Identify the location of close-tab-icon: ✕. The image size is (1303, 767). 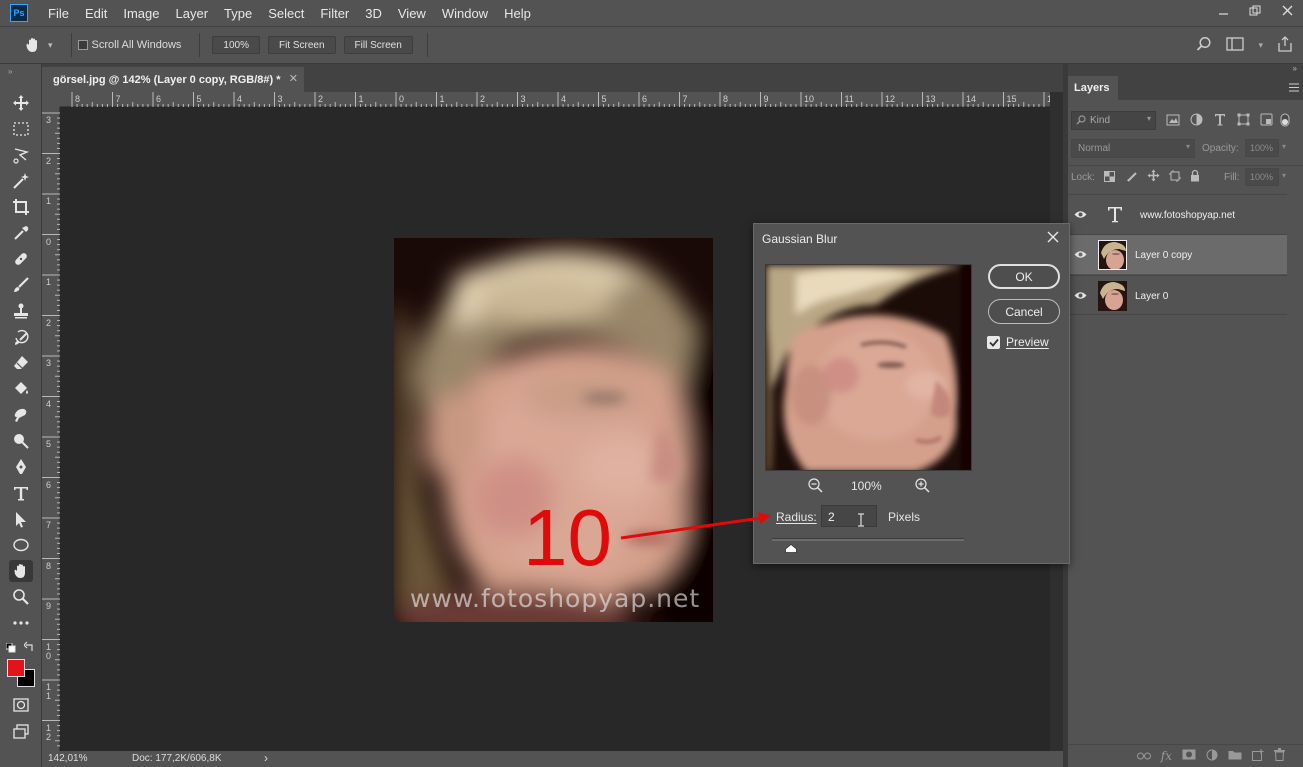
(293, 78).